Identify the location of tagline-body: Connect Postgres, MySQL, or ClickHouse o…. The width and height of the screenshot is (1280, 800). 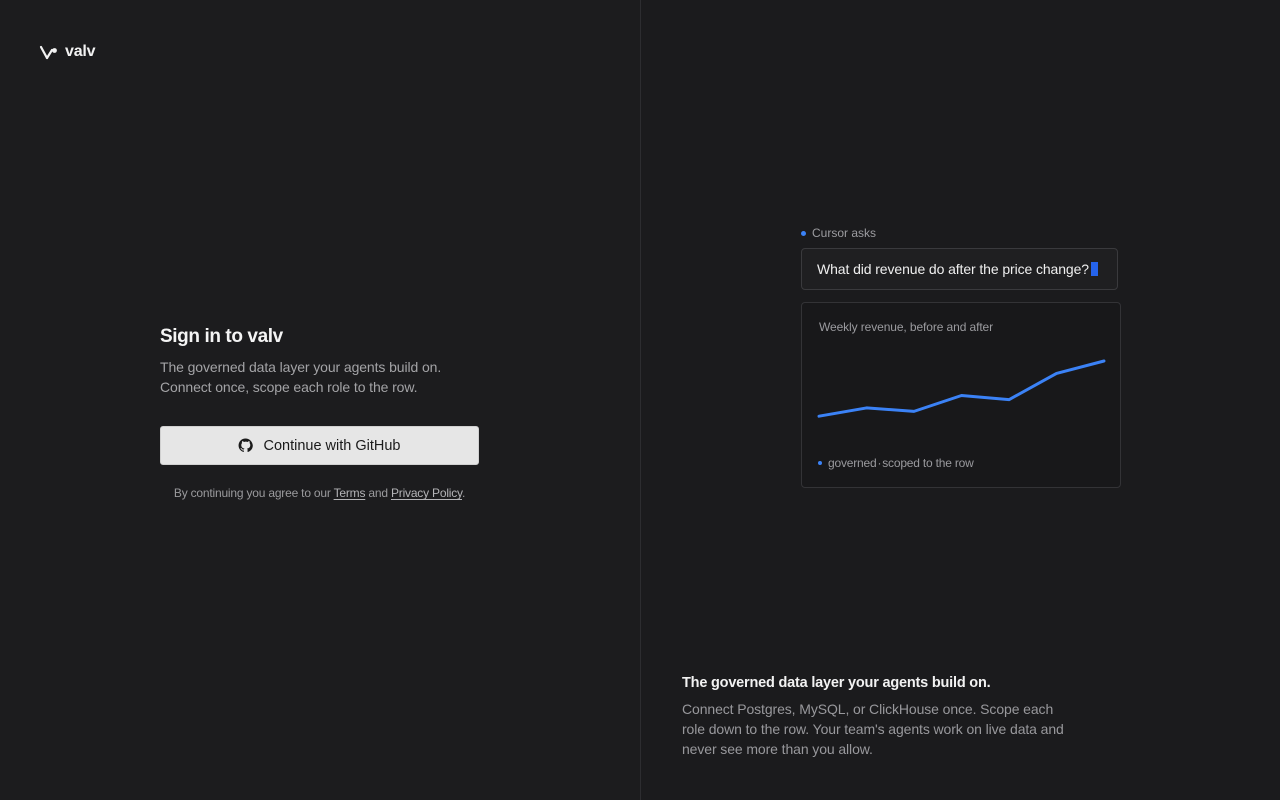
(873, 729).